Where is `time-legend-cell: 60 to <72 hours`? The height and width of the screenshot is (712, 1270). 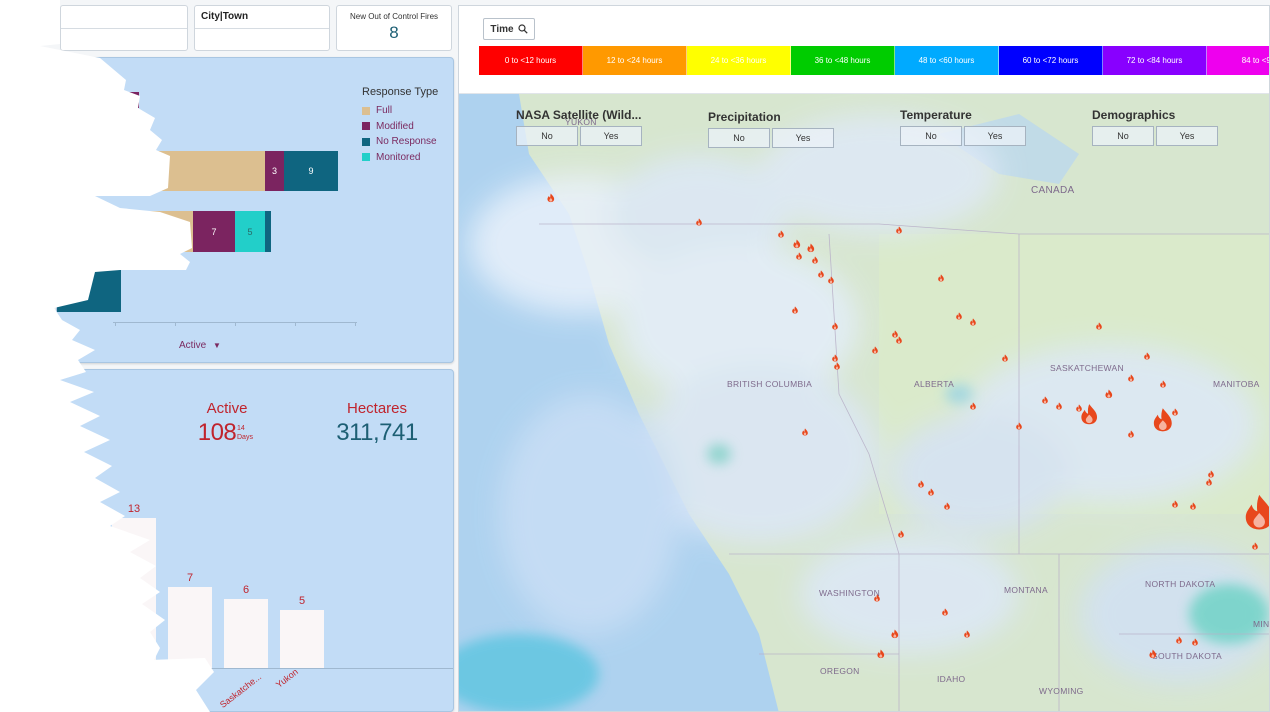 time-legend-cell: 60 to <72 hours is located at coordinates (1051, 60).